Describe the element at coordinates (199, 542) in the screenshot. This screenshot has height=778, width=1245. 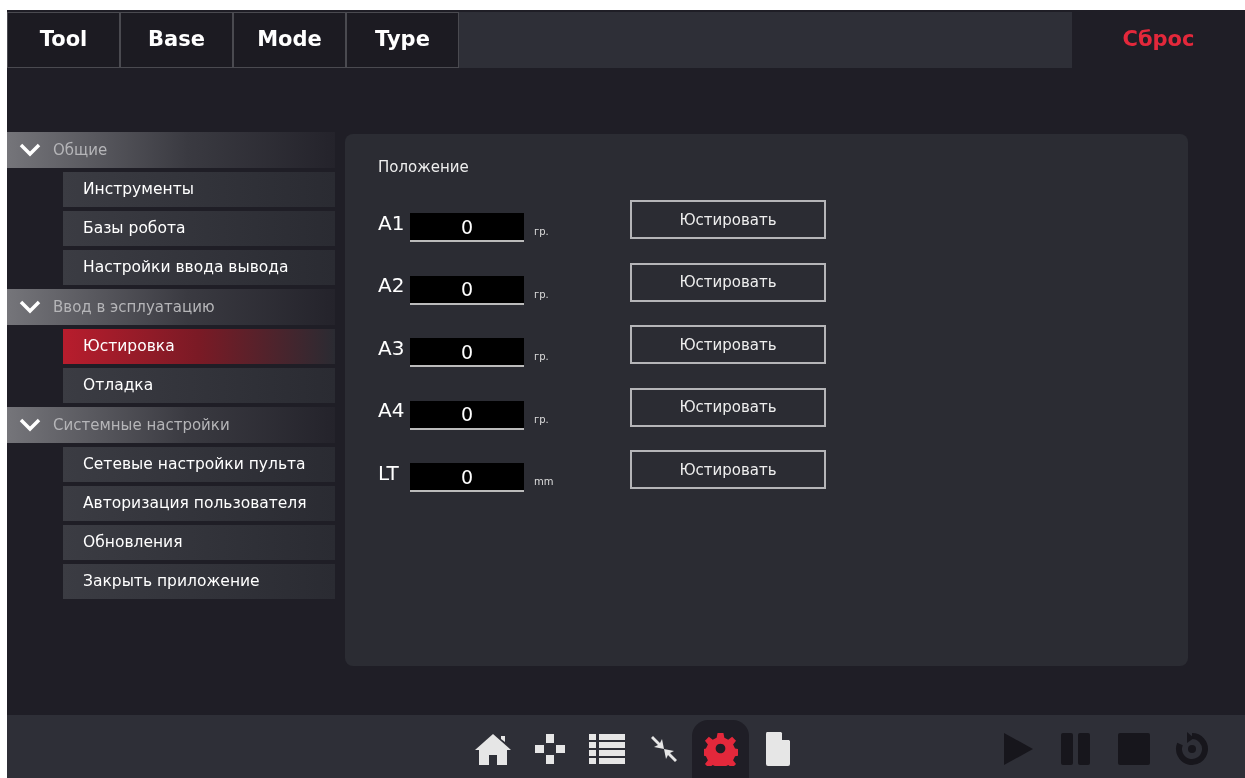
I see `sidebar-item: Обновления` at that location.